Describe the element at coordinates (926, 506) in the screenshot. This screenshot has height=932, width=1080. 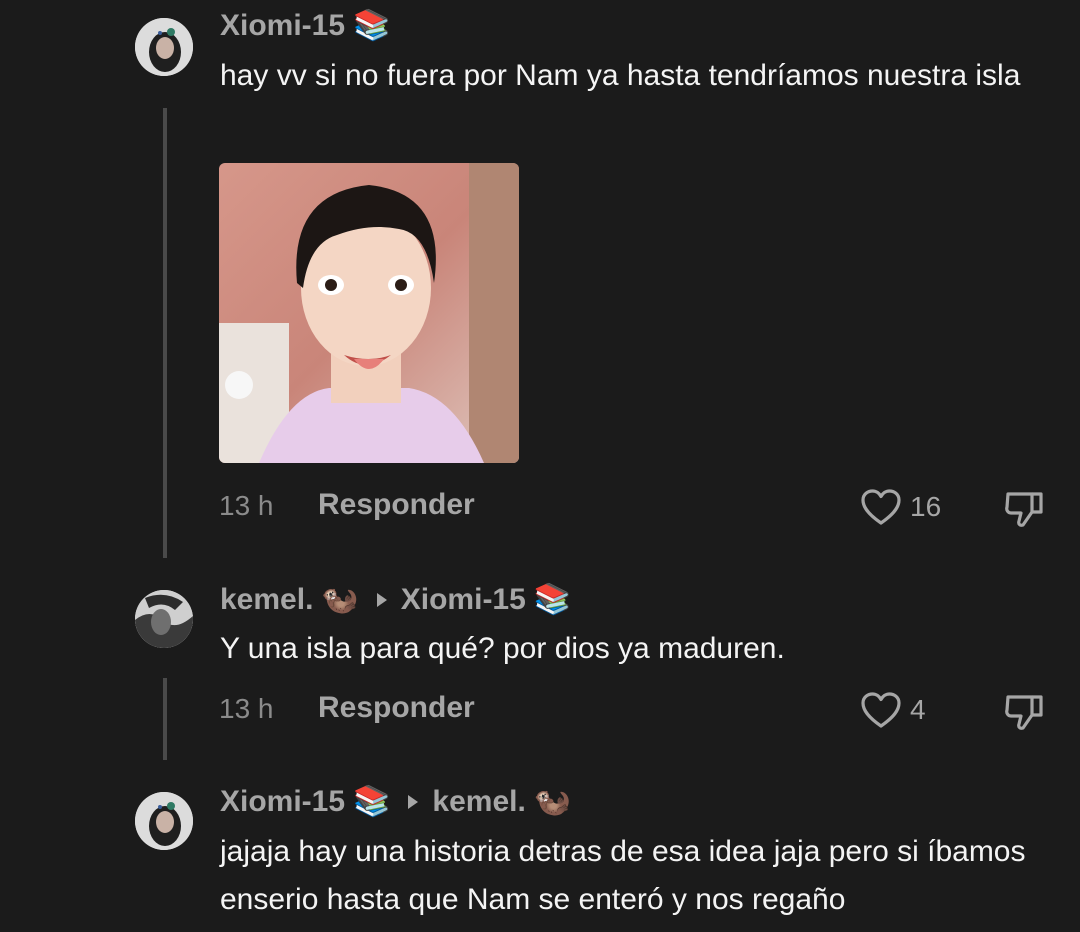
I see `like-count: 16` at that location.